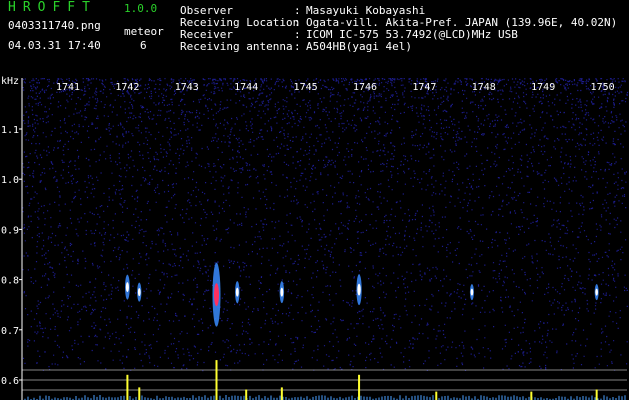 Image resolution: width=629 pixels, height=400 pixels. What do you see at coordinates (10, 180) in the screenshot?
I see `y-tick-label: 1.0` at bounding box center [10, 180].